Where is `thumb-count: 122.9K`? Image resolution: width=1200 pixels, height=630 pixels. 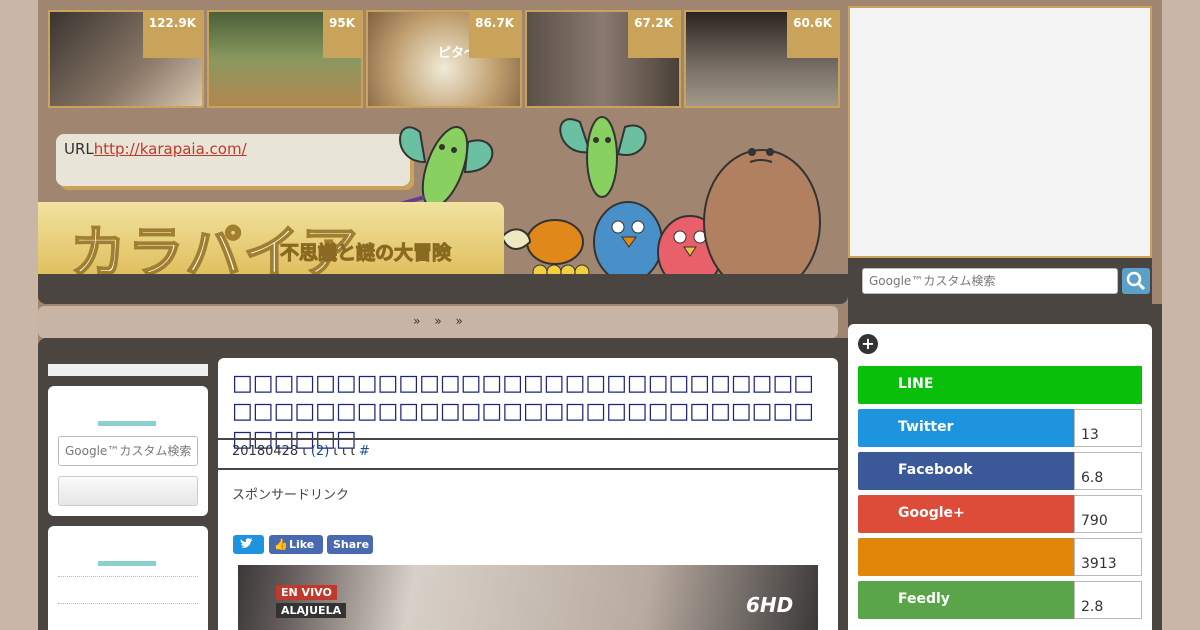 thumb-count: 122.9K is located at coordinates (172, 35).